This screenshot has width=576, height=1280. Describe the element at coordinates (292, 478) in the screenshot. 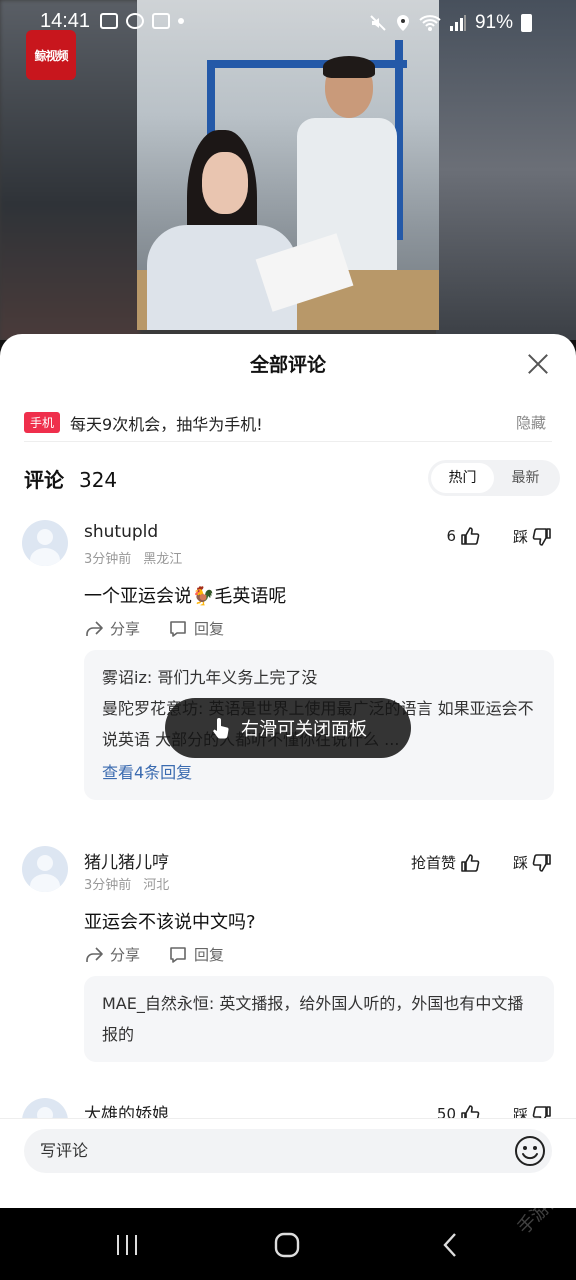

I see `comment-count-row: 评论 324 热门 最新` at that location.